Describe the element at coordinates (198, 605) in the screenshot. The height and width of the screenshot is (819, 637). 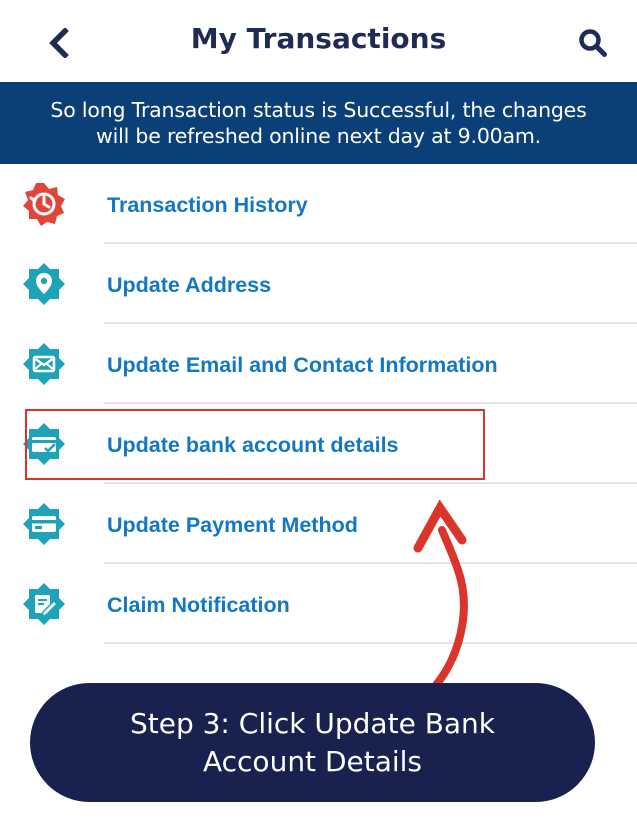
I see `menu-item-label: Claim Notification` at that location.